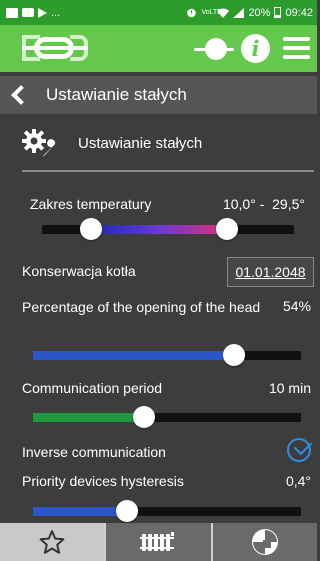 This screenshot has width=320, height=561. Describe the element at coordinates (28, 12) in the screenshot. I see `message-icon` at that location.